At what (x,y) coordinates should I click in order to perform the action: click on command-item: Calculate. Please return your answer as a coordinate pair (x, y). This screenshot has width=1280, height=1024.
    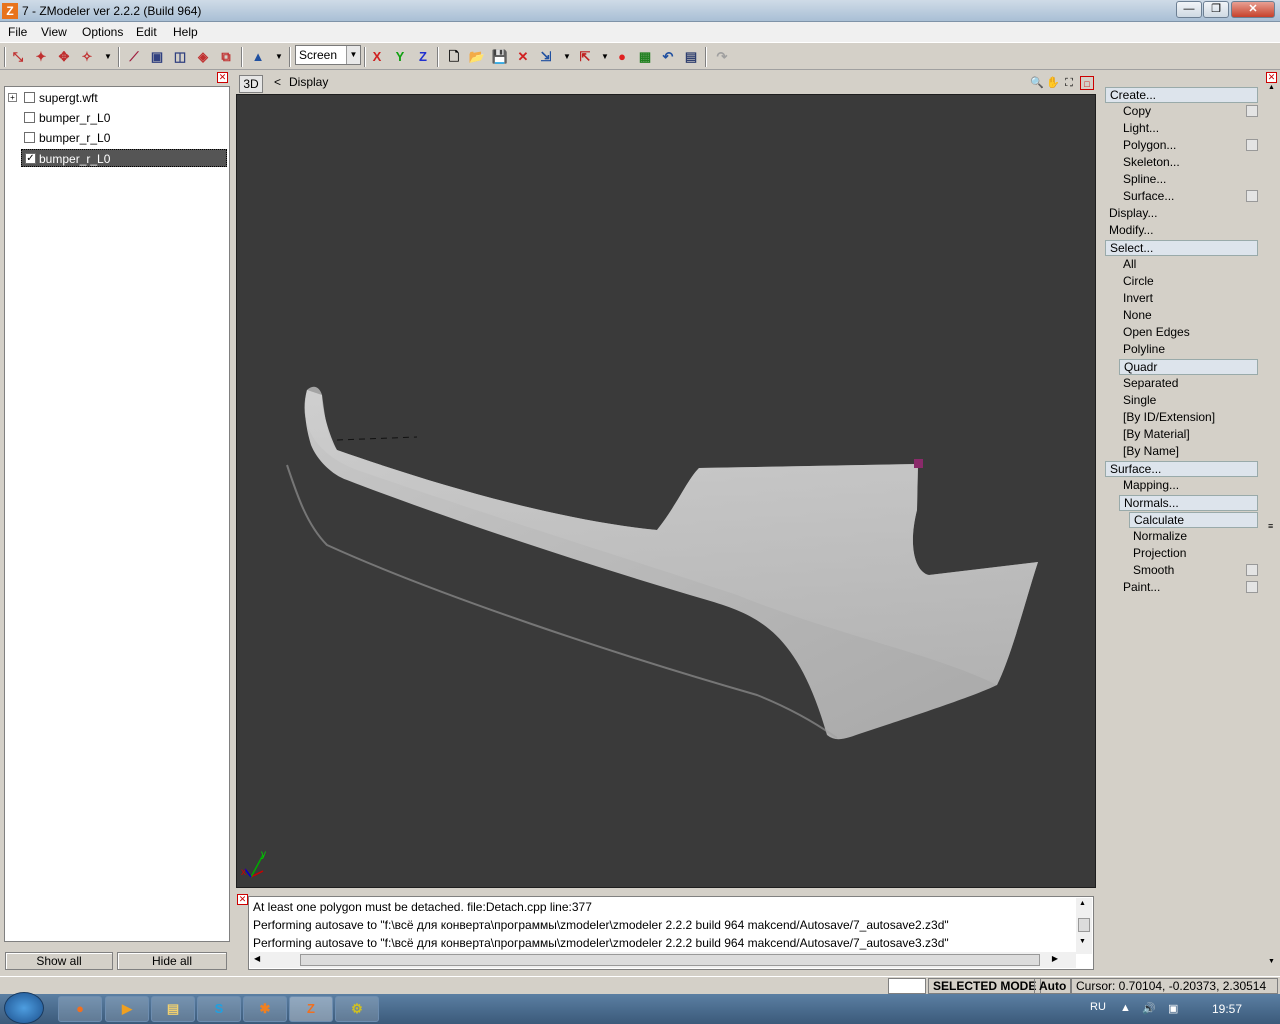
    Looking at the image, I should click on (1193, 520).